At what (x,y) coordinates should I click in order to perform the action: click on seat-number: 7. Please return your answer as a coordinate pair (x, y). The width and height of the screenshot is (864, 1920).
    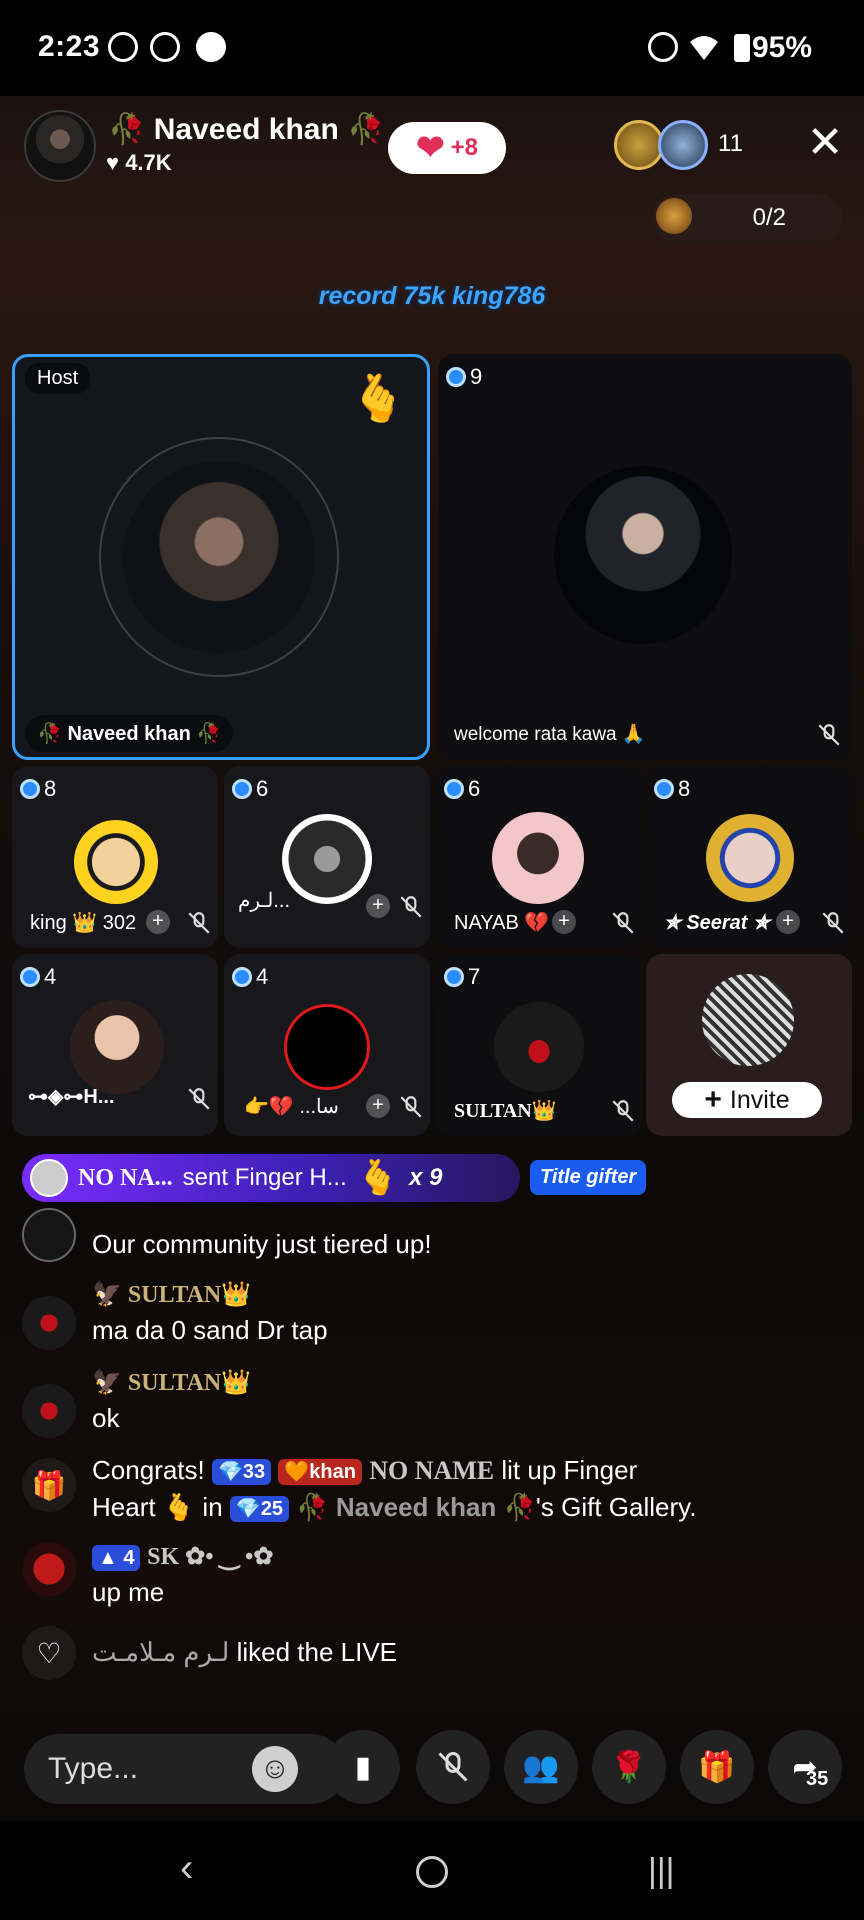
    Looking at the image, I should click on (462, 977).